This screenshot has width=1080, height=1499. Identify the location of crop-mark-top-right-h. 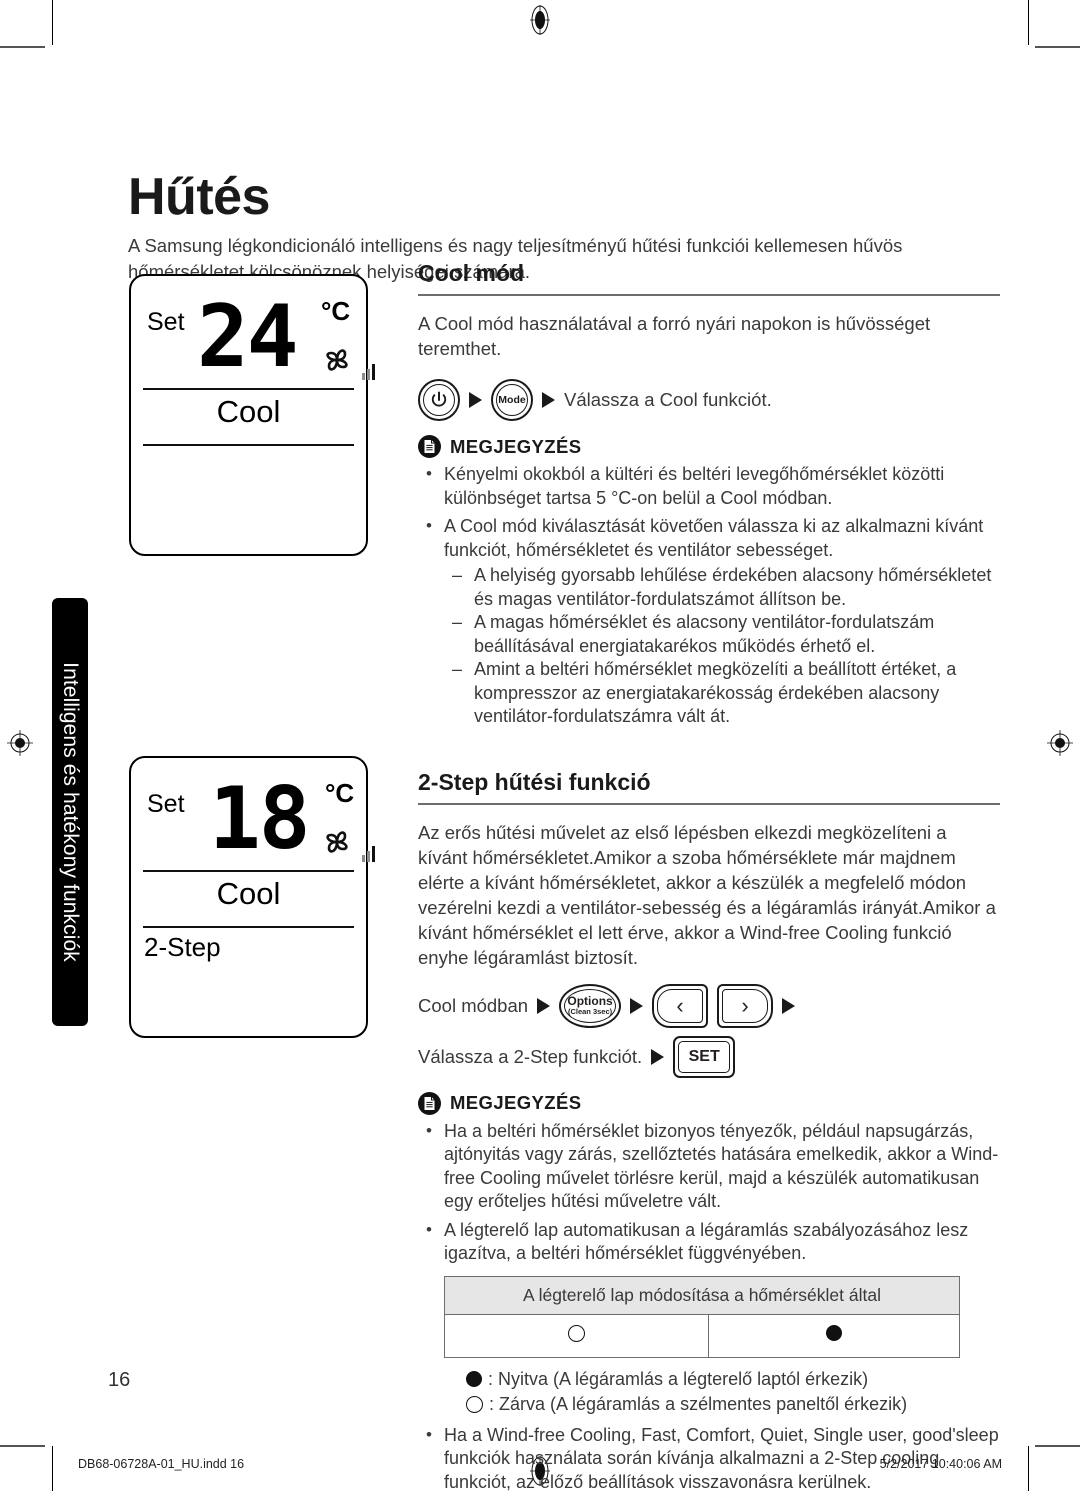
(1057, 47).